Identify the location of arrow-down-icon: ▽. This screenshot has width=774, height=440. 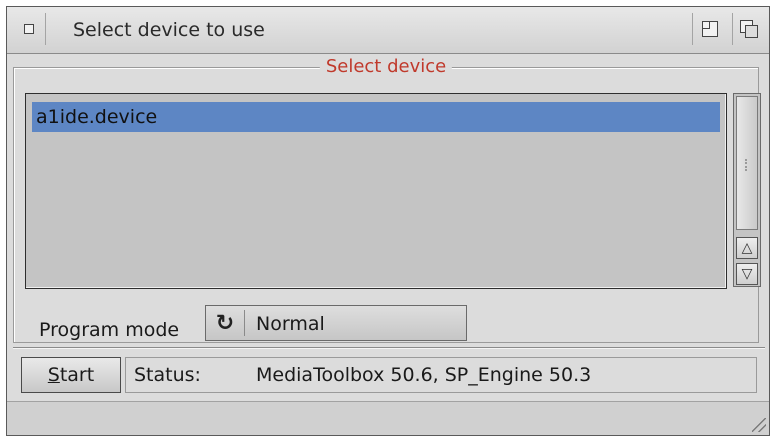
(747, 274).